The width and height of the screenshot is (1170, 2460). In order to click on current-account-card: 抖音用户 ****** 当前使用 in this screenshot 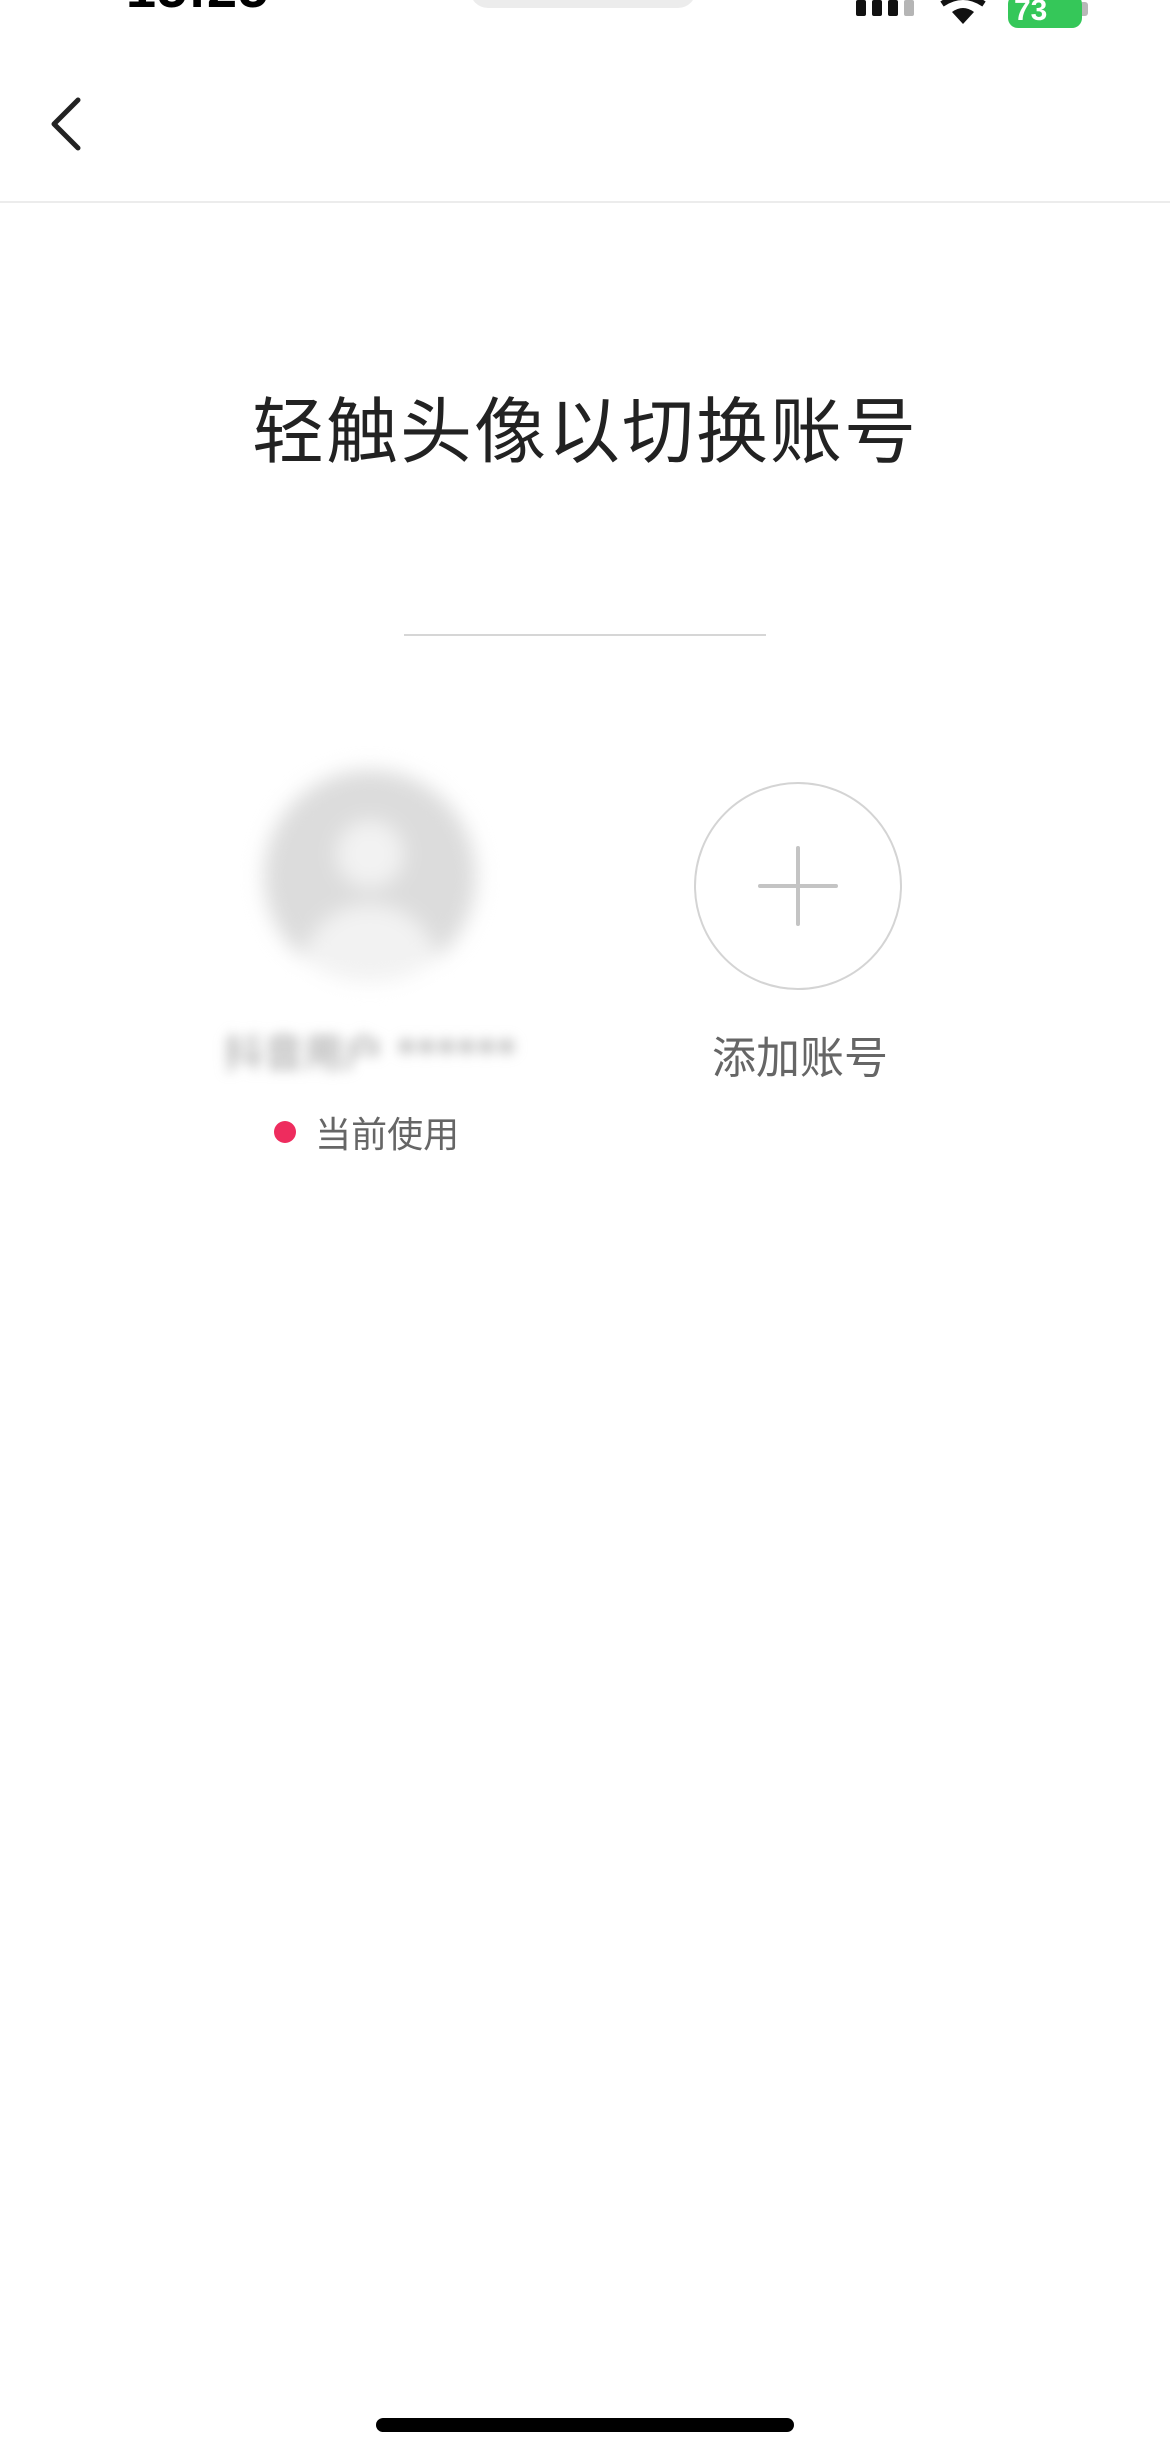, I will do `click(370, 970)`.